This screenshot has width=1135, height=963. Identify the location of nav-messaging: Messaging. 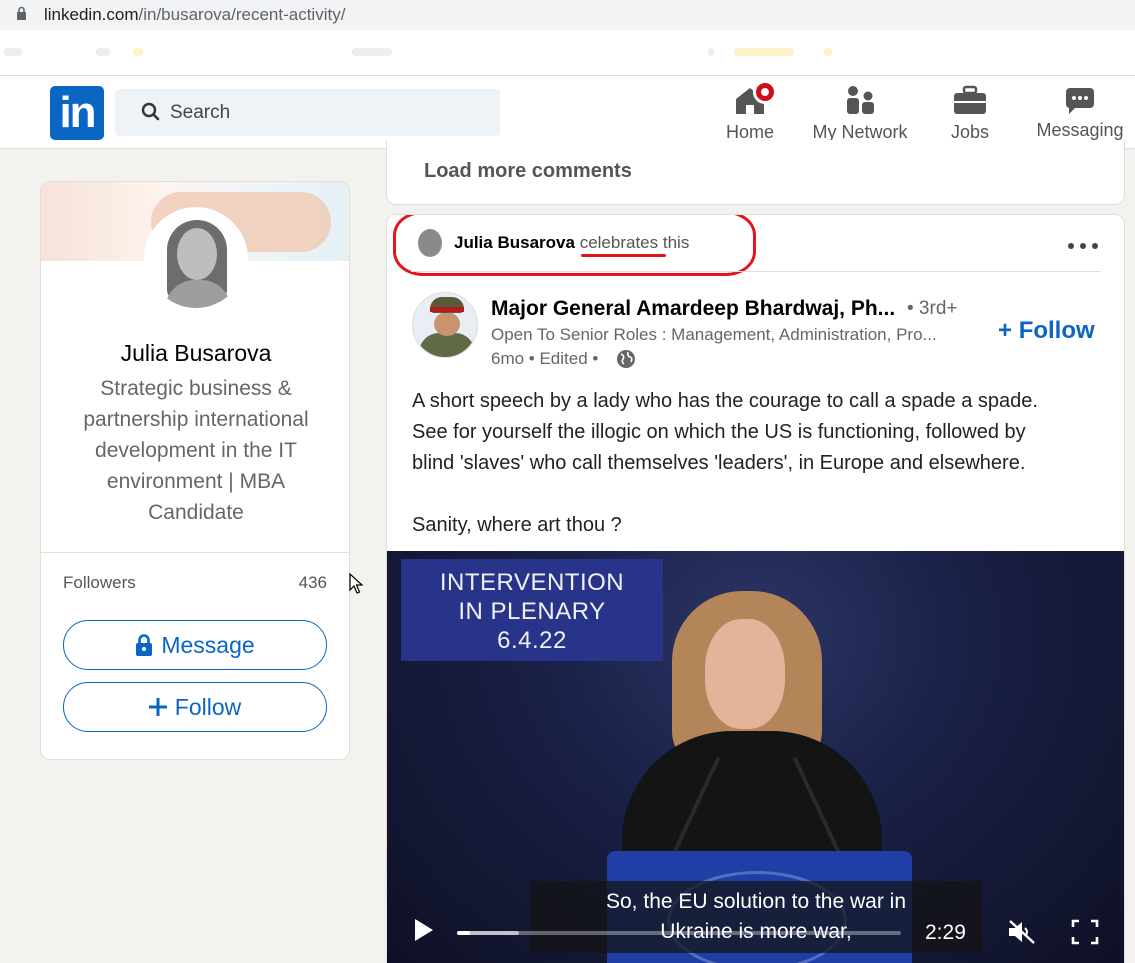
(1080, 112).